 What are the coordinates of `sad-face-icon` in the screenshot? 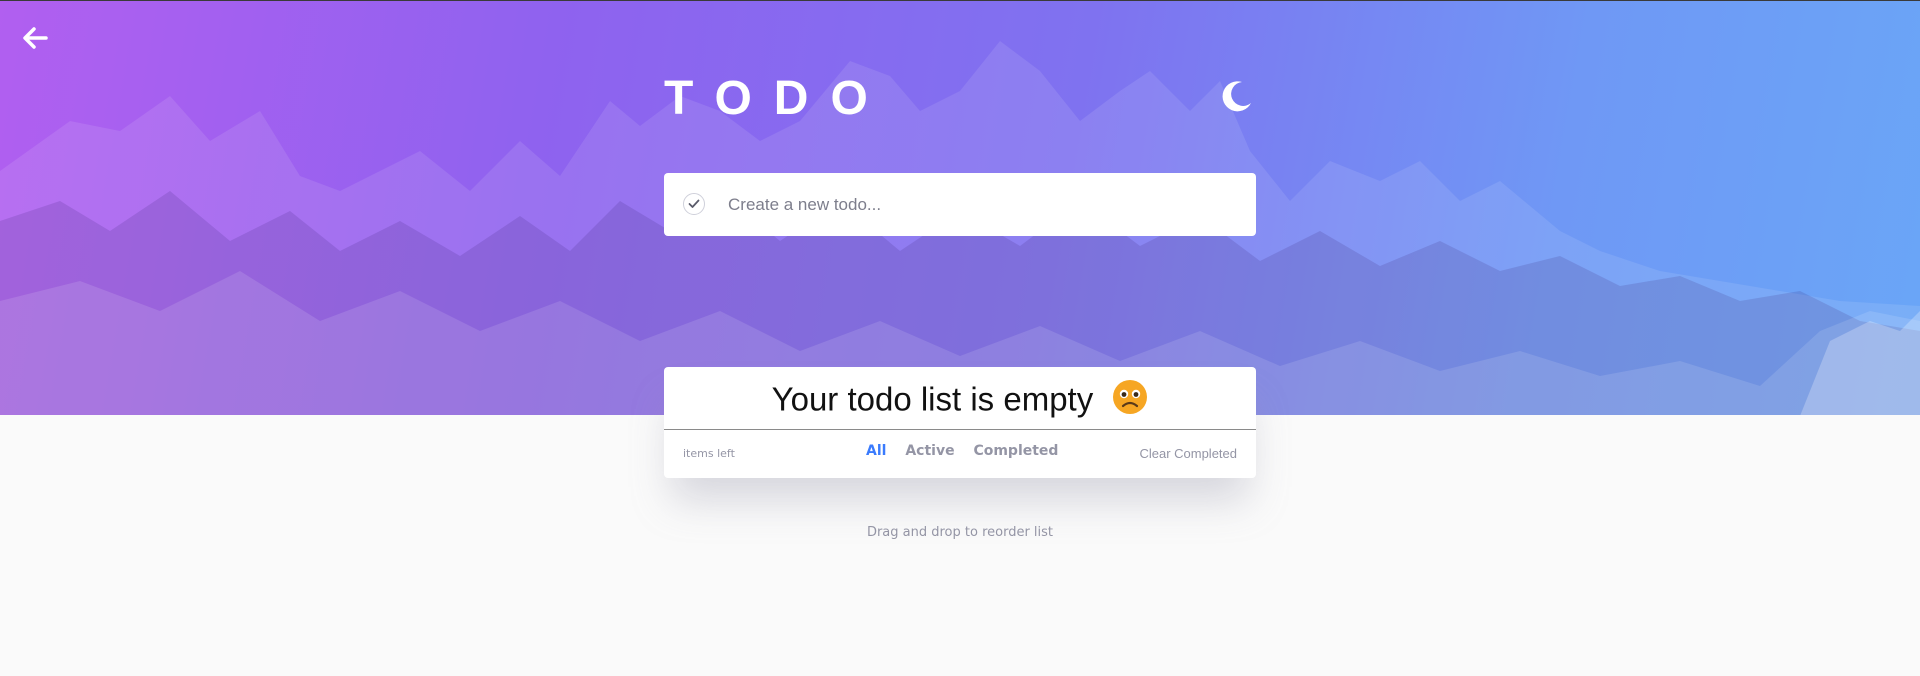 It's located at (1130, 397).